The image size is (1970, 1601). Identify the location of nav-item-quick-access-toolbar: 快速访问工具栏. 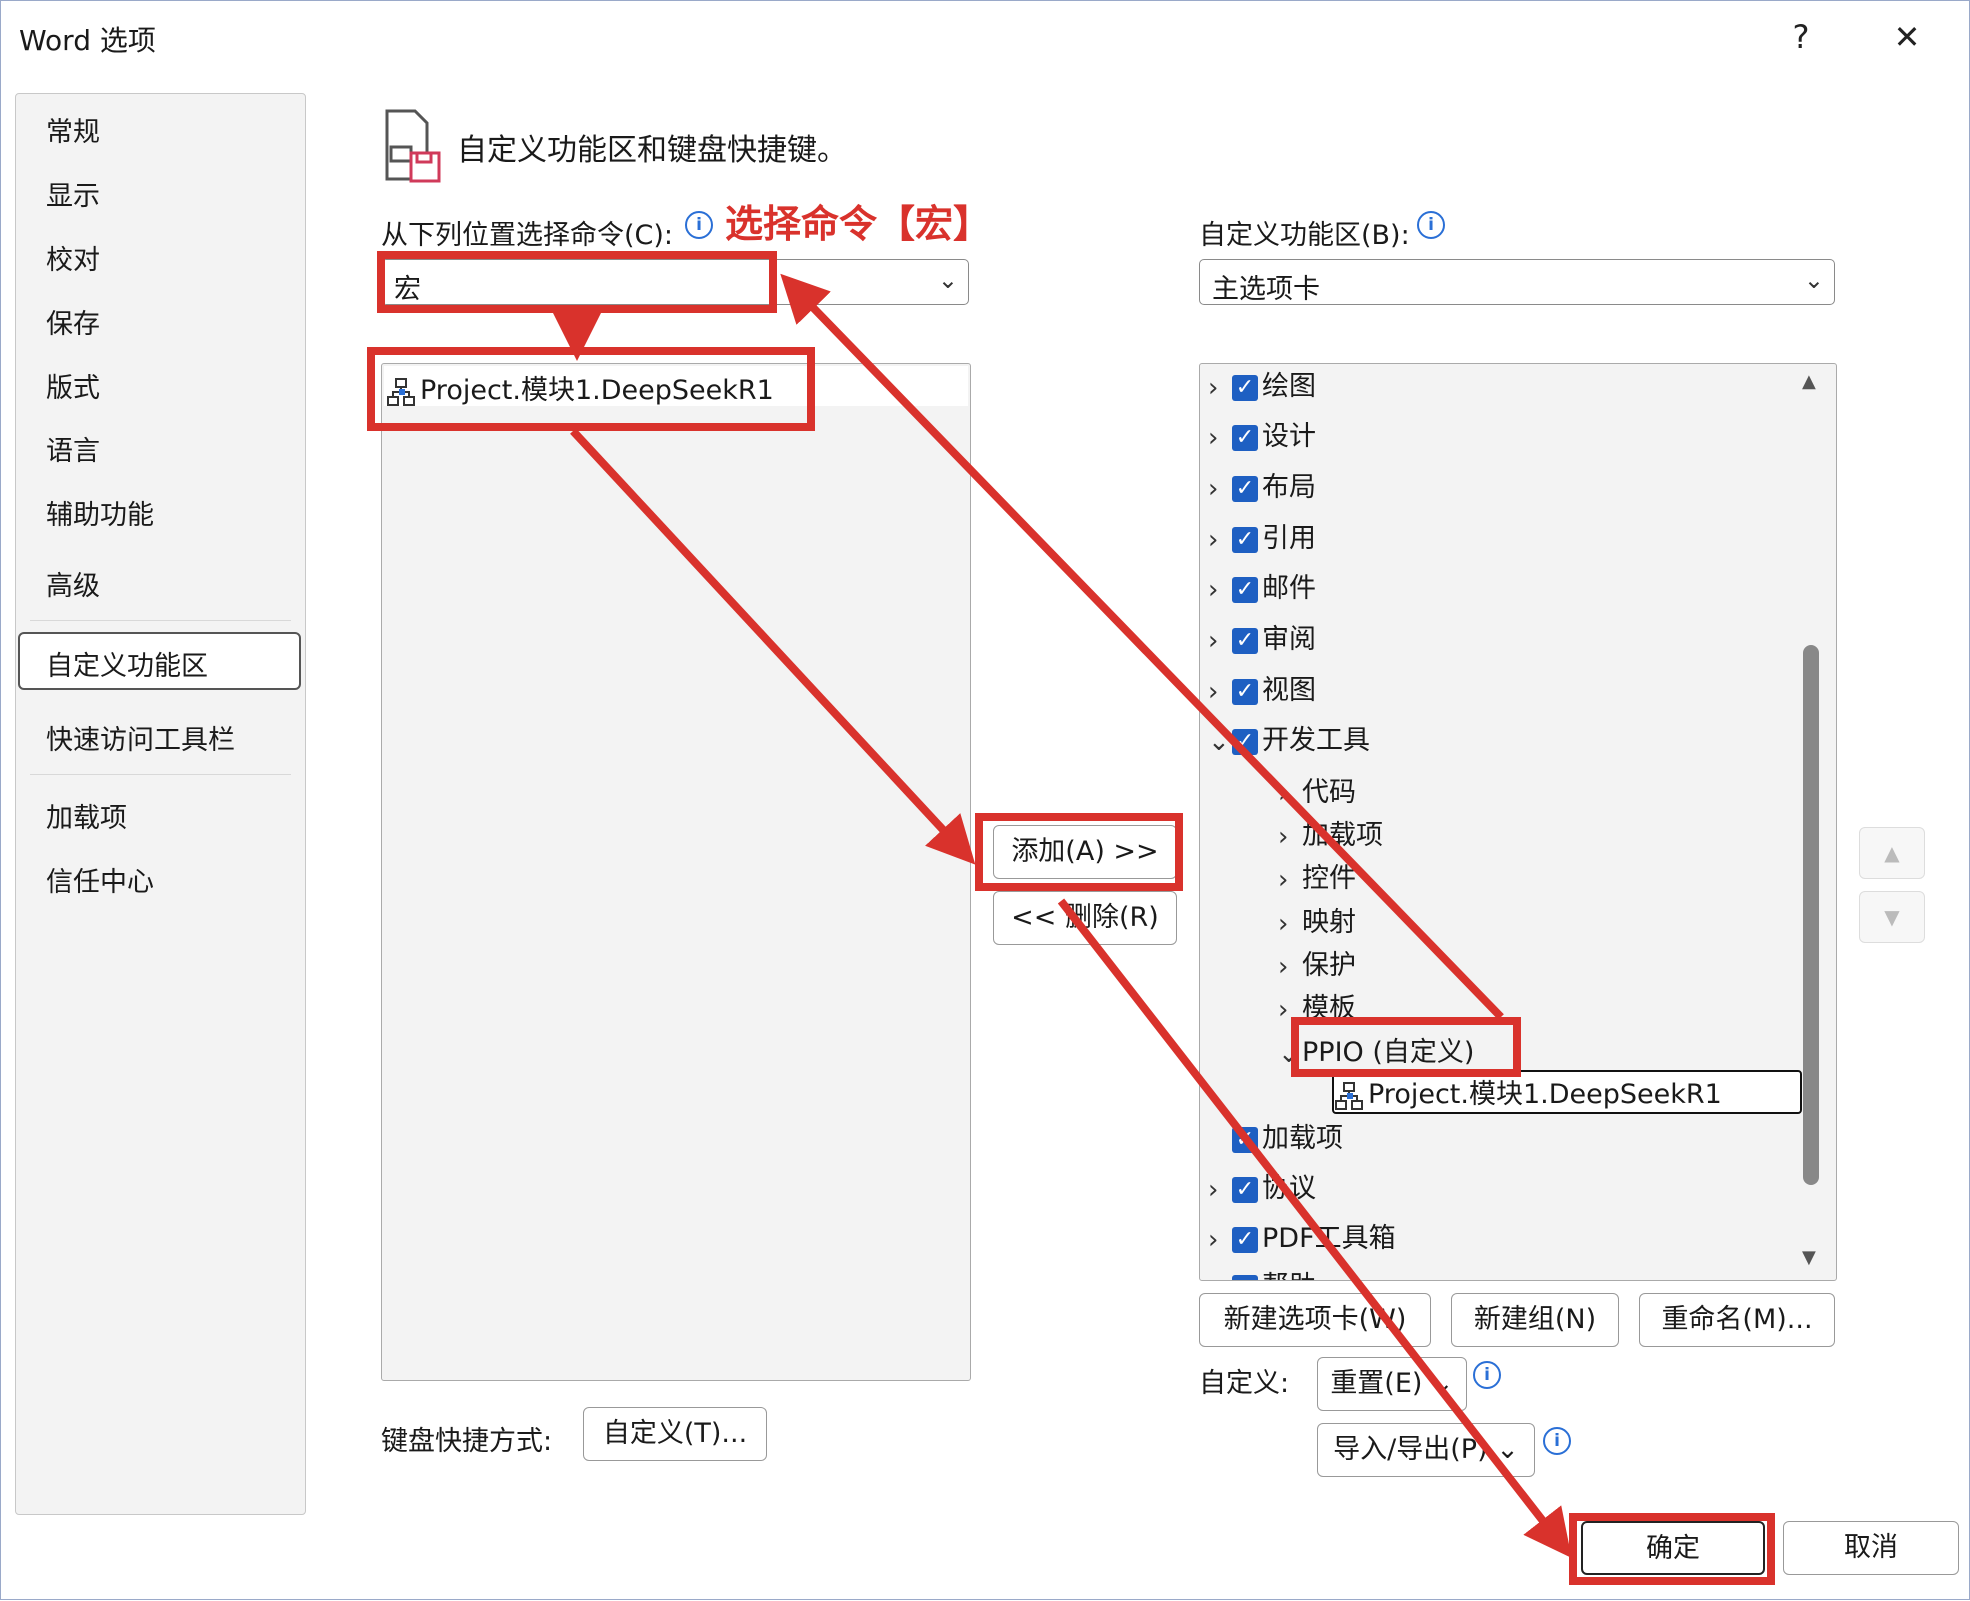
(140, 737).